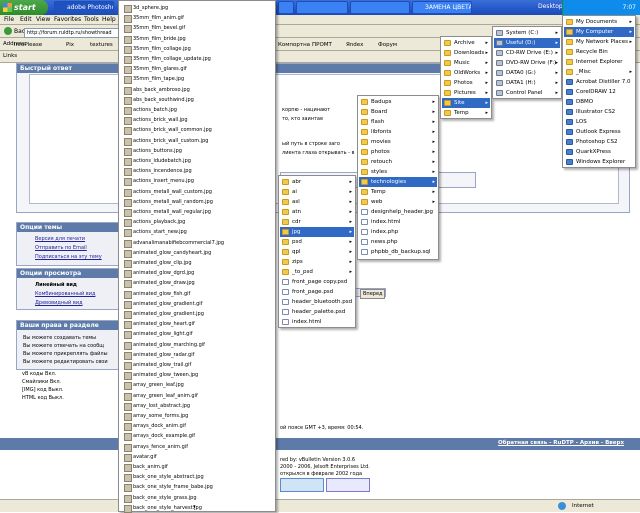 The height and width of the screenshot is (513, 640). Describe the element at coordinates (550, 6) in the screenshot. I see `desktop-toolbar-label: Desktop` at that location.